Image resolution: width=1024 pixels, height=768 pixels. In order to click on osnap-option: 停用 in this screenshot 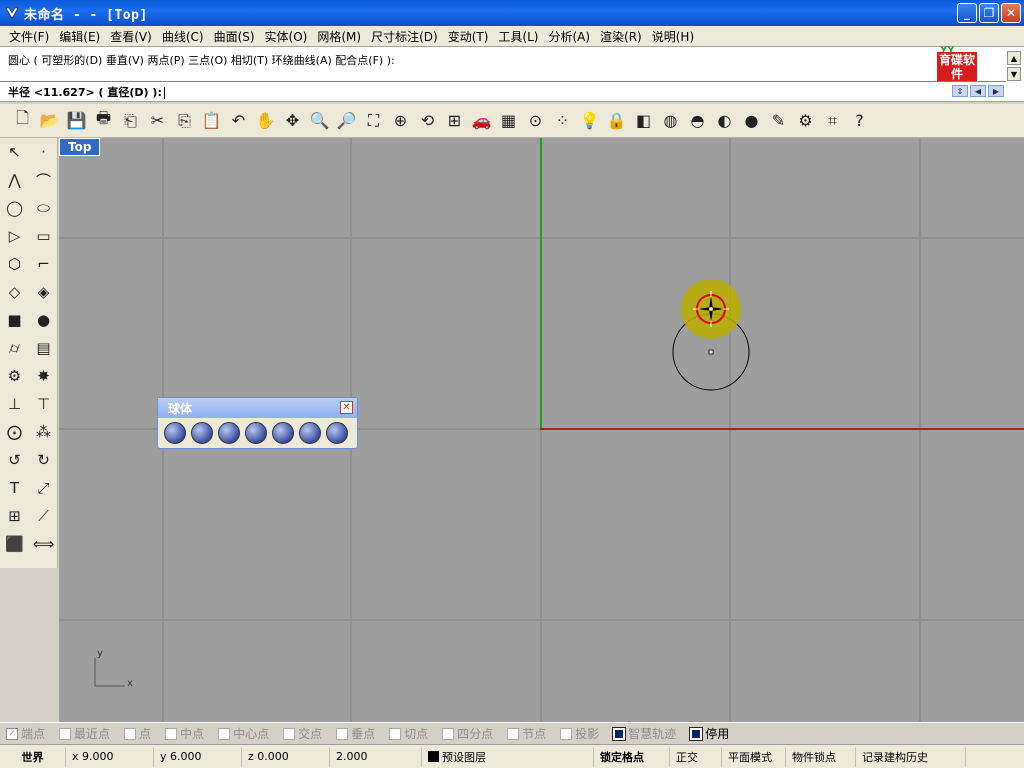, I will do `click(709, 733)`.